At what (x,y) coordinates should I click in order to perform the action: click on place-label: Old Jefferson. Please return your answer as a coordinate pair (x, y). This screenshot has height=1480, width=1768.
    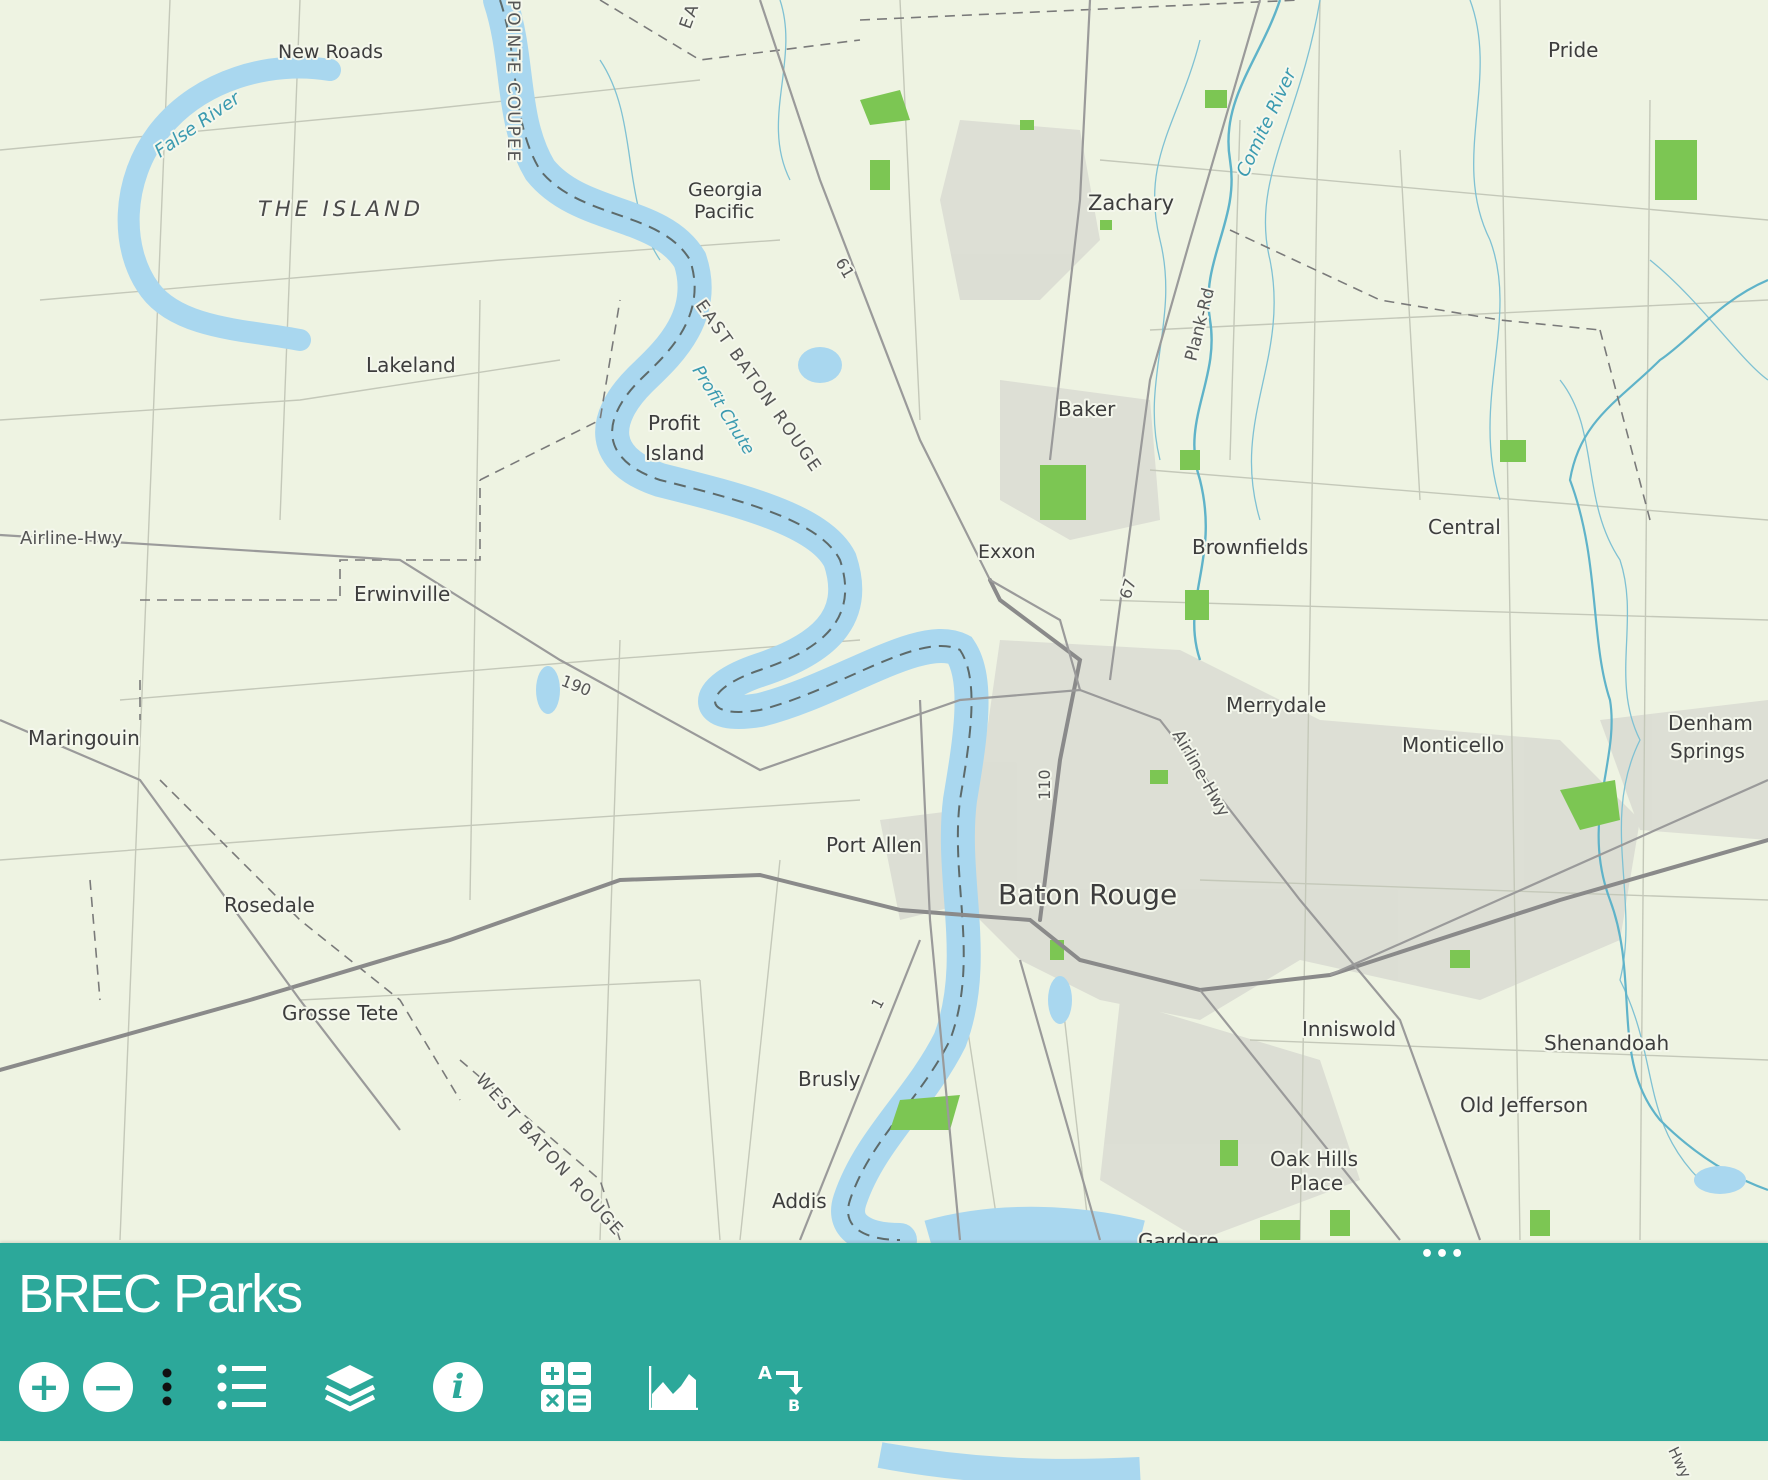
    Looking at the image, I should click on (1524, 1105).